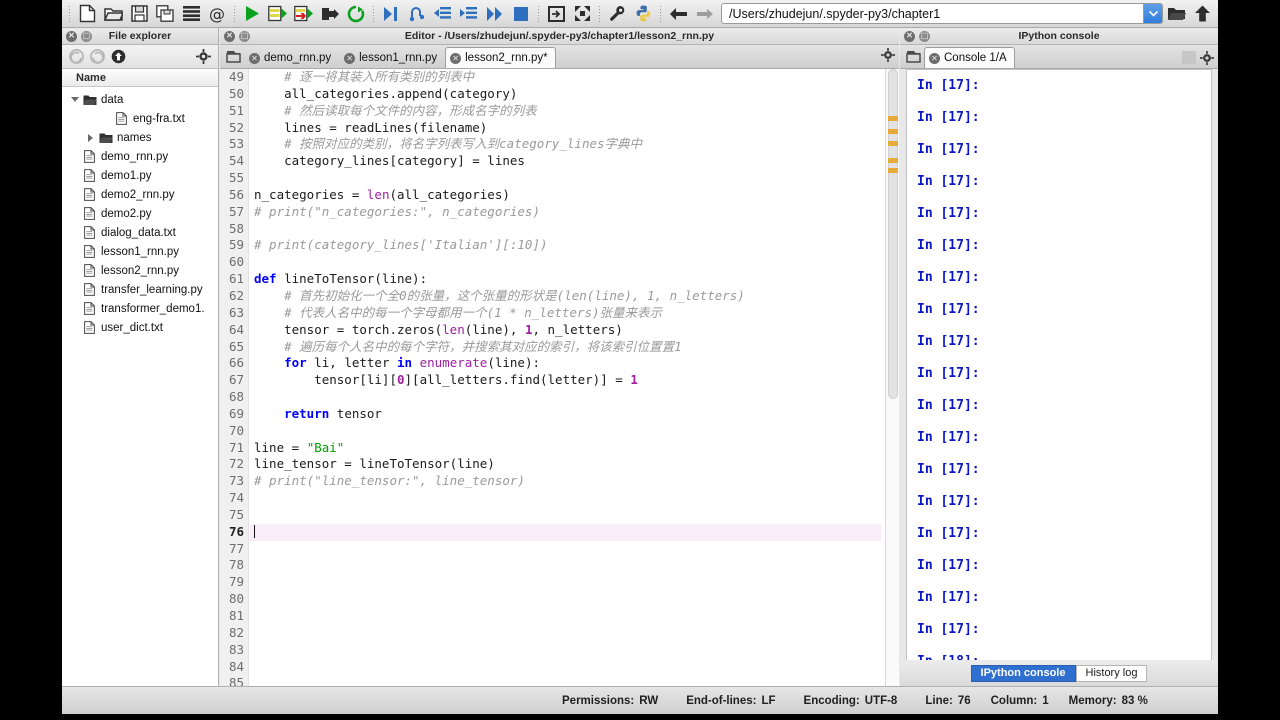  What do you see at coordinates (87, 14) in the screenshot?
I see `new-file-button` at bounding box center [87, 14].